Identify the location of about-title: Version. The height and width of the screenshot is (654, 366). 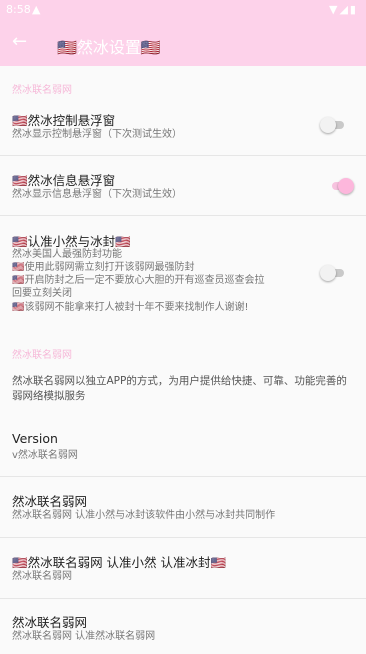
(35, 438).